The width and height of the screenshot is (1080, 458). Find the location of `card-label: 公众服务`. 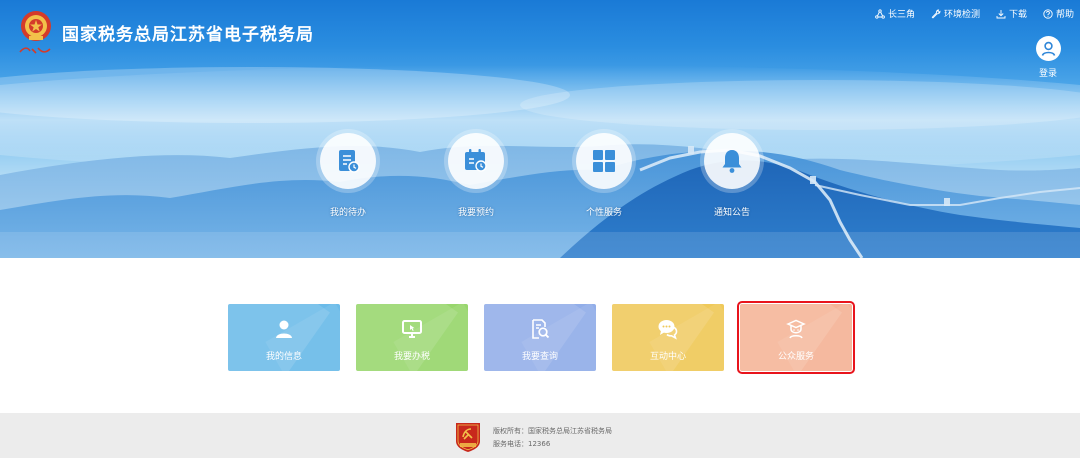

card-label: 公众服务 is located at coordinates (795, 357).